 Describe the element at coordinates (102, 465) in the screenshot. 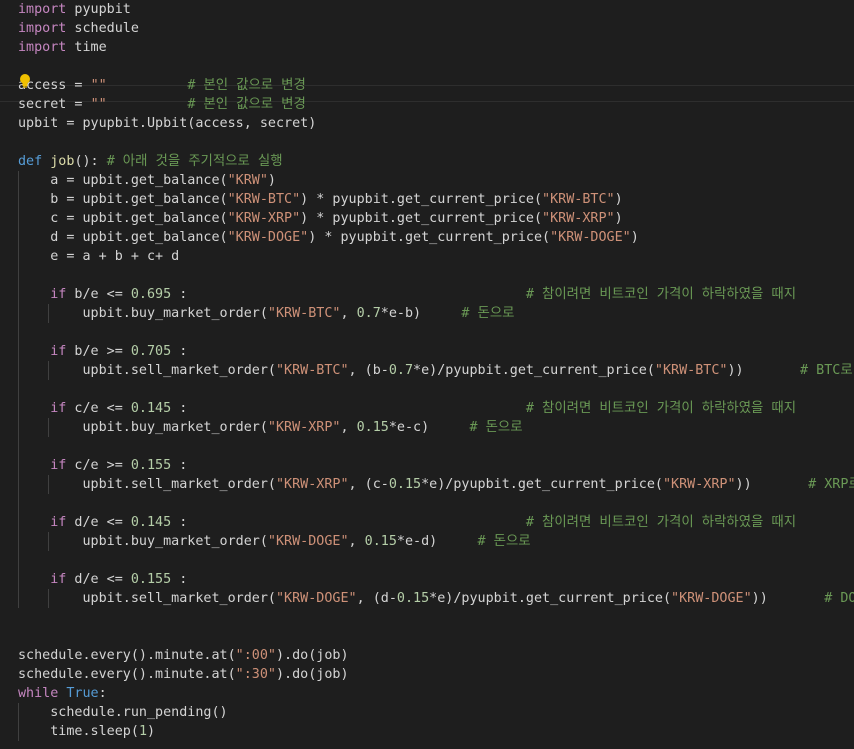

I see `code-line: if c/e >= 0.155 :` at that location.